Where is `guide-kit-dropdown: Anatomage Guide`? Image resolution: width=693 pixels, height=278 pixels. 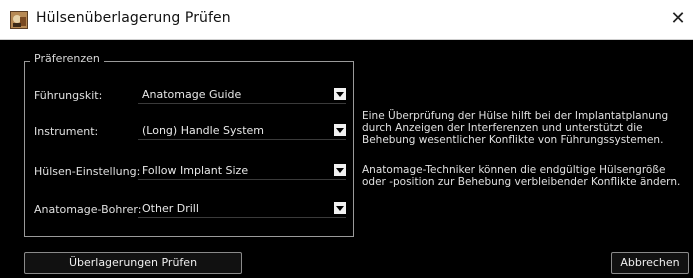
guide-kit-dropdown: Anatomage Guide is located at coordinates (242, 95).